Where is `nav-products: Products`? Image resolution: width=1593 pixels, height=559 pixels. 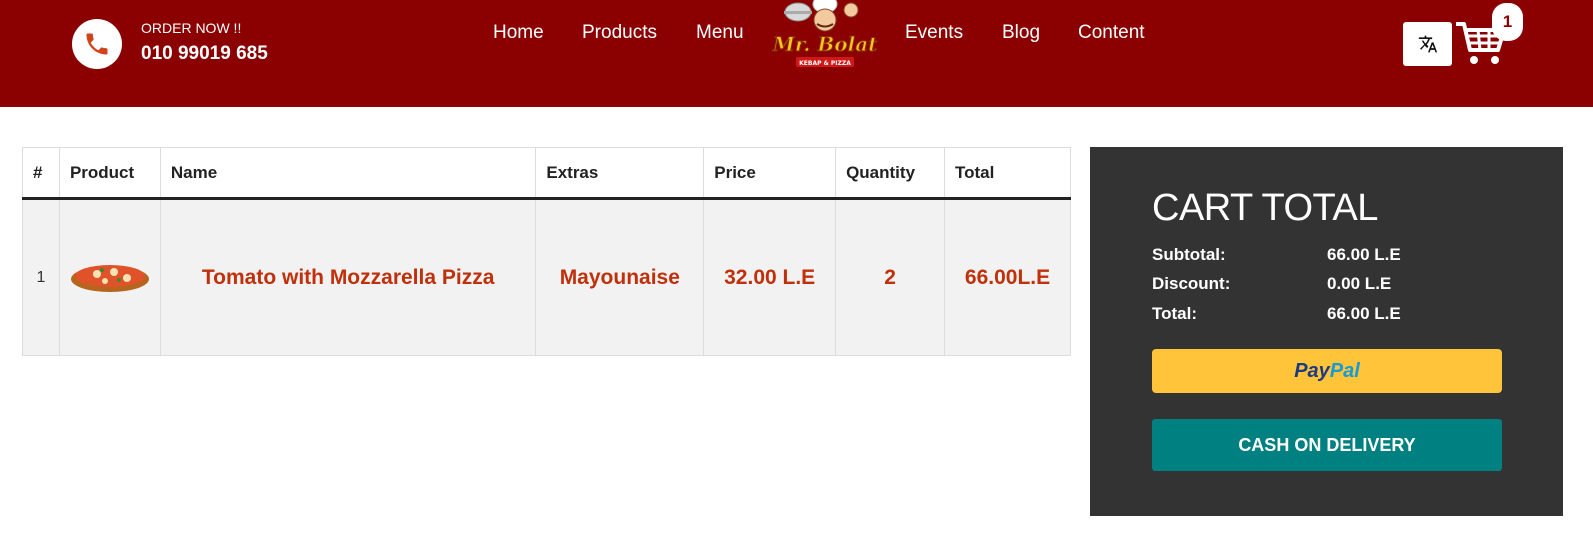 nav-products: Products is located at coordinates (619, 33).